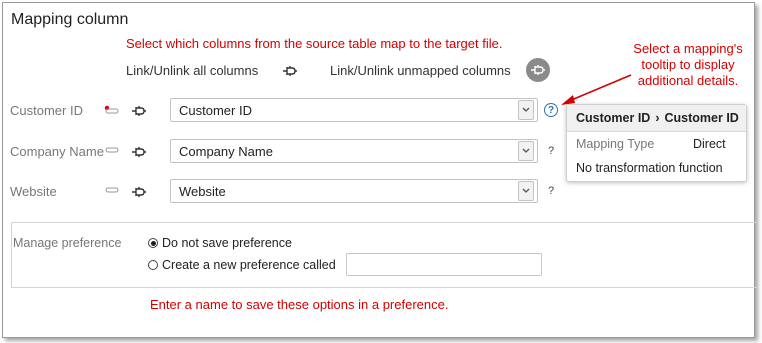  I want to click on link-all-label: Link/Unlink all columns, so click(192, 70).